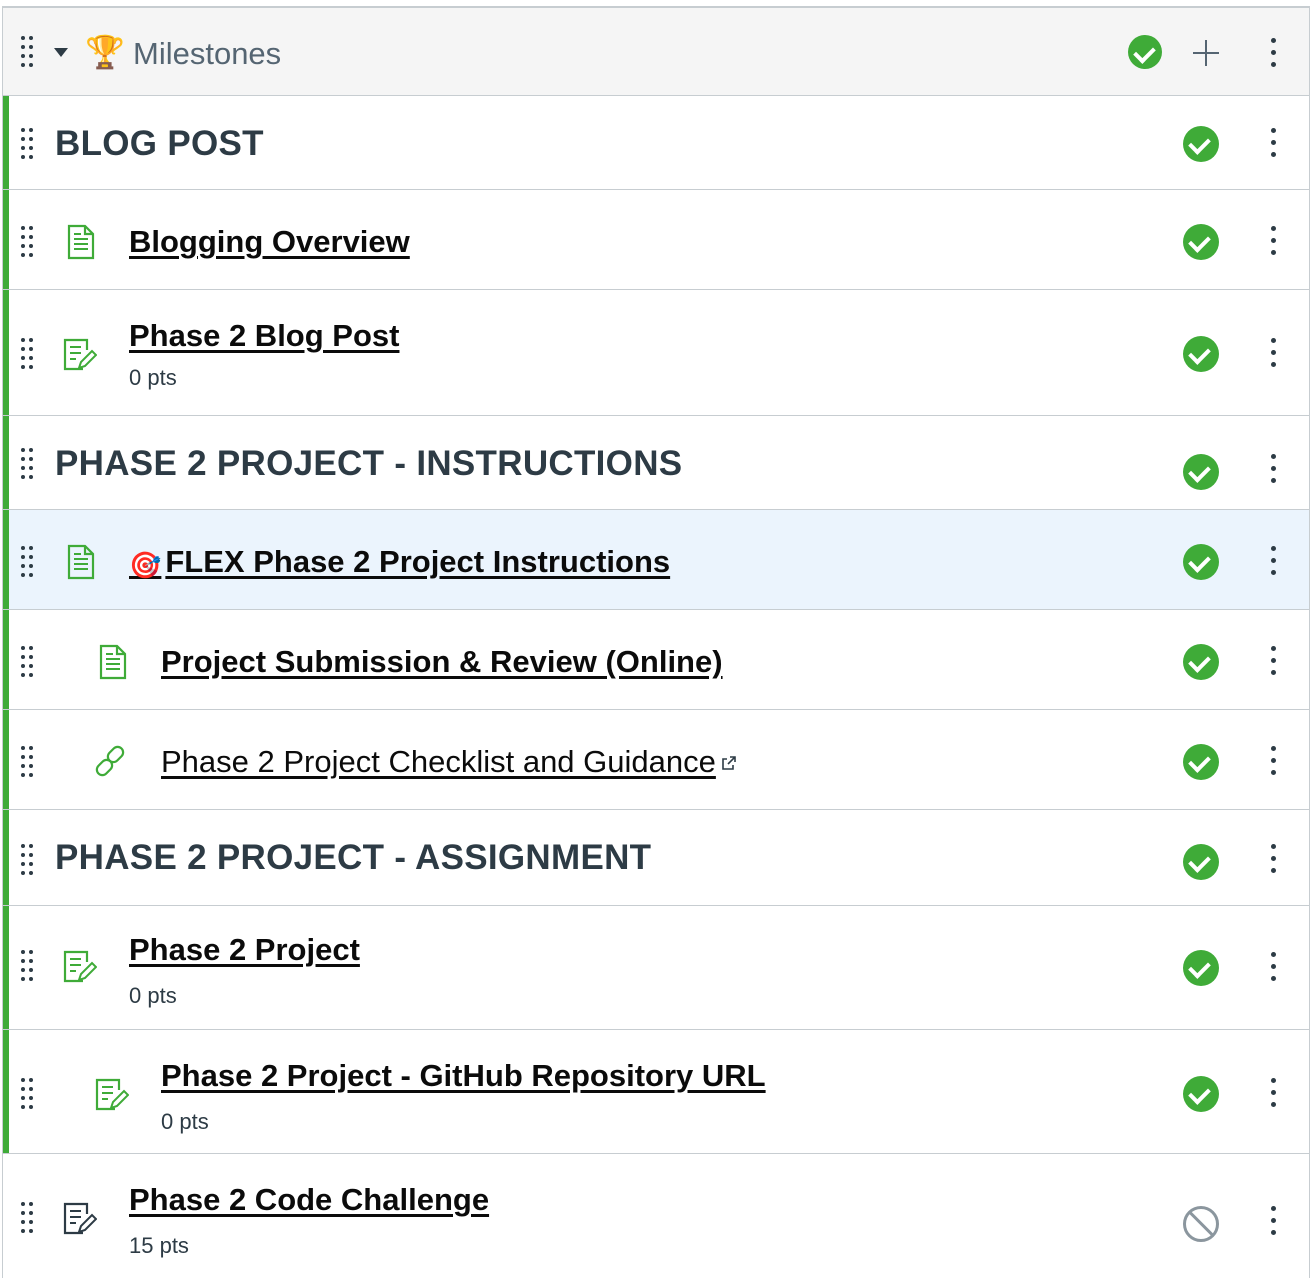 The height and width of the screenshot is (1282, 1314). Describe the element at coordinates (1273, 53) in the screenshot. I see `module-options-icon` at that location.